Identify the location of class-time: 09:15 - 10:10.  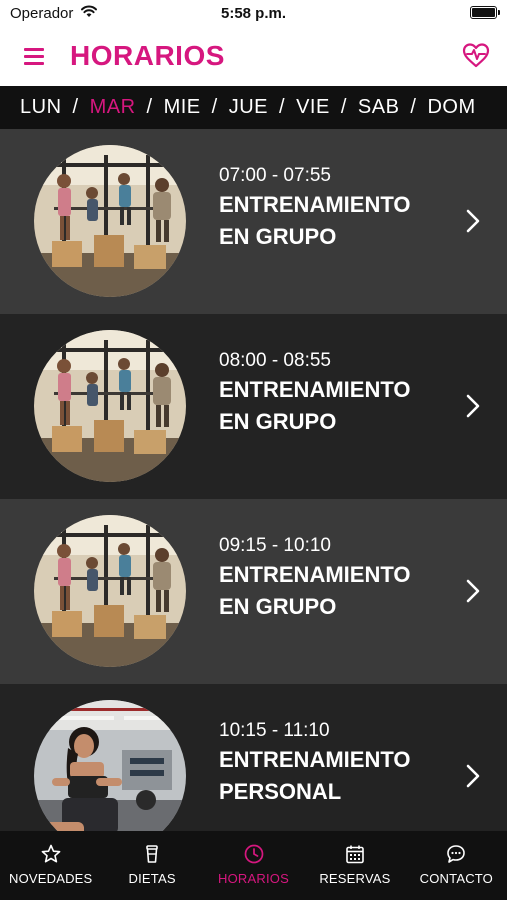
(275, 545).